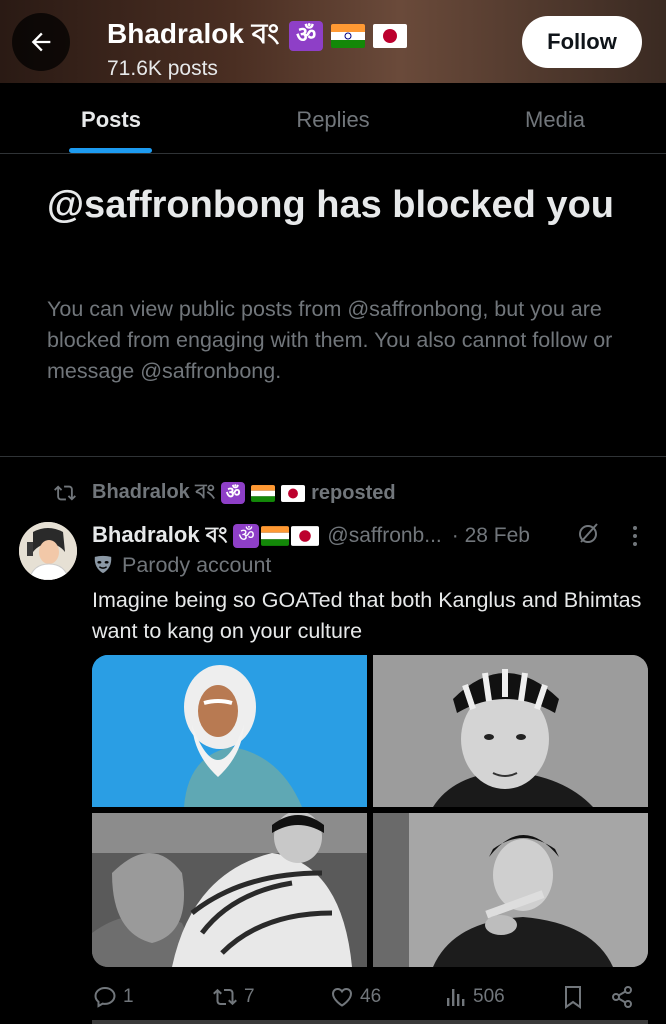  I want to click on post-count: 71.6K posts, so click(162, 68).